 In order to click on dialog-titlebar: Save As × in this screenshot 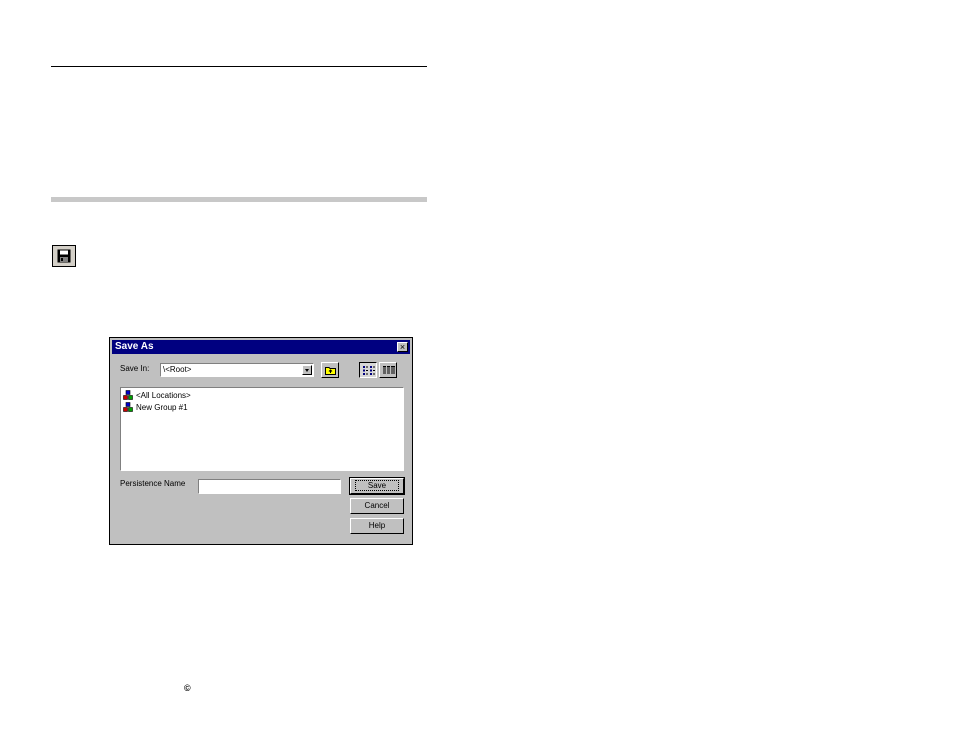, I will do `click(261, 347)`.